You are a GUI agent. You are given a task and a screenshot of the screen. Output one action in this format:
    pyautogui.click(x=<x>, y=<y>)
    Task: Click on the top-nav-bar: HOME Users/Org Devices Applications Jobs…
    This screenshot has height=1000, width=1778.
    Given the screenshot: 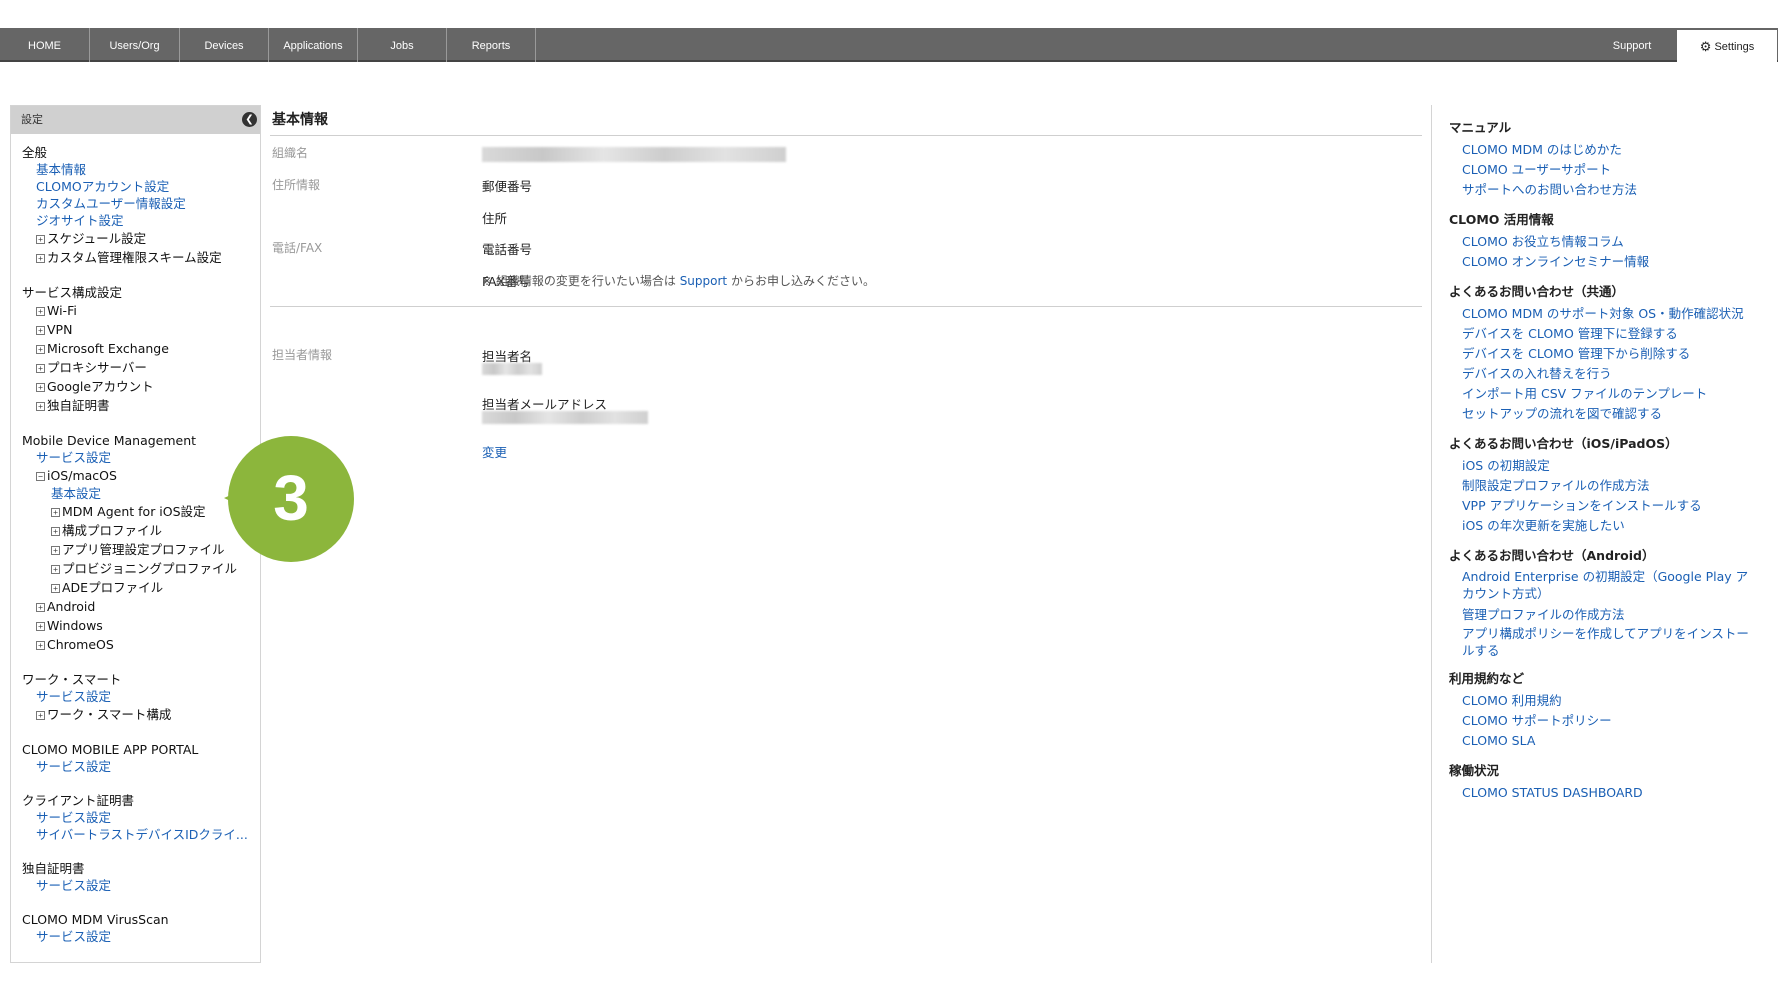 What is the action you would take?
    pyautogui.click(x=889, y=45)
    